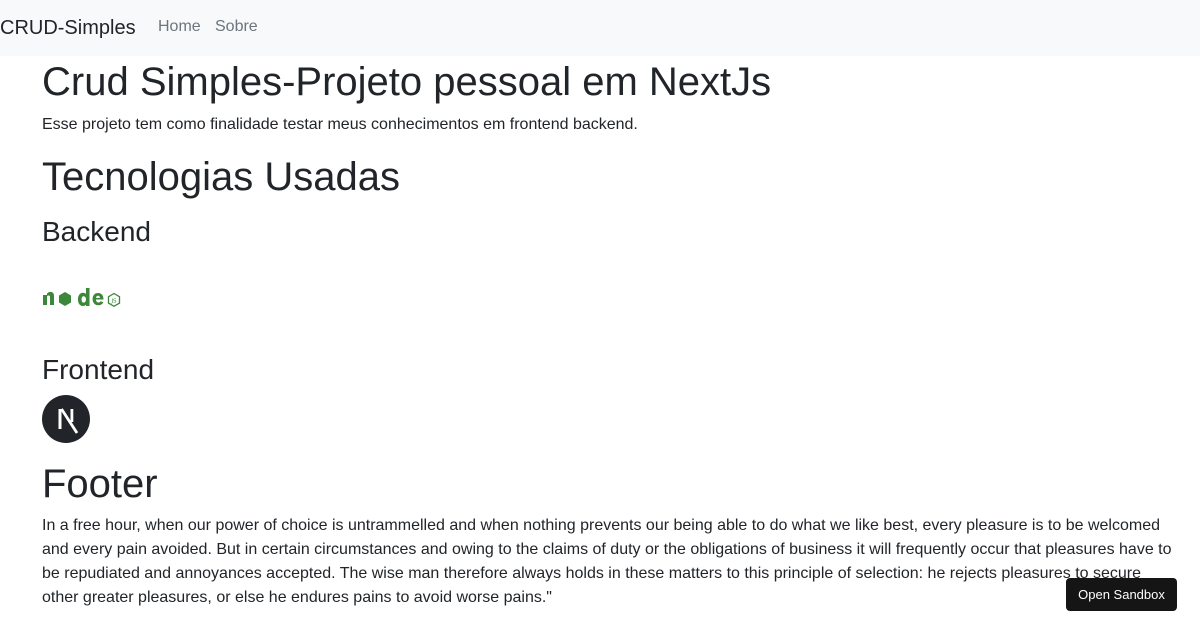 This screenshot has width=1200, height=630. Describe the element at coordinates (66, 419) in the screenshot. I see `nextjs-logo-icon` at that location.